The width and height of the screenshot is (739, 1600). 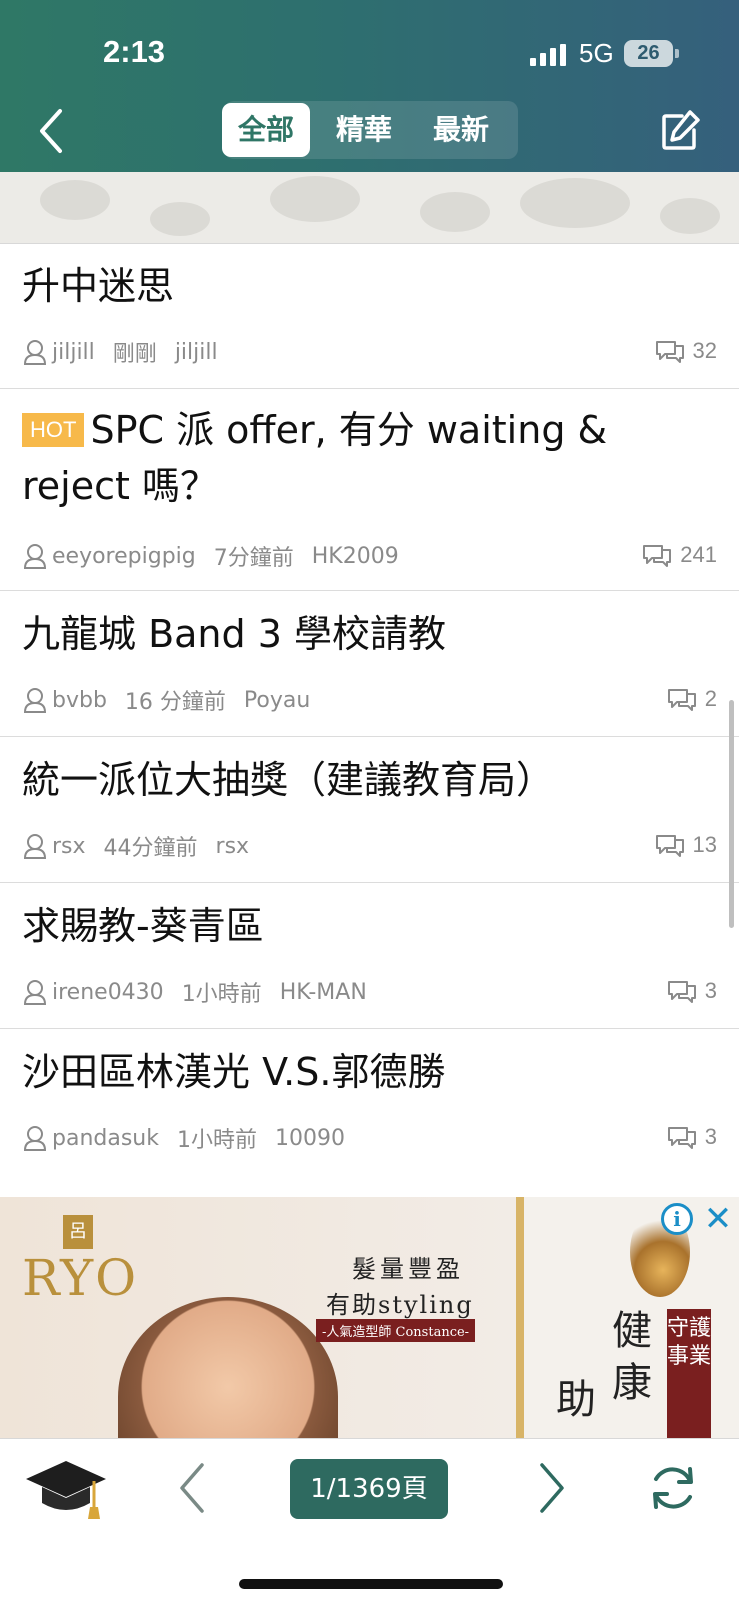 I want to click on previous-page-icon, so click(x=192, y=1488).